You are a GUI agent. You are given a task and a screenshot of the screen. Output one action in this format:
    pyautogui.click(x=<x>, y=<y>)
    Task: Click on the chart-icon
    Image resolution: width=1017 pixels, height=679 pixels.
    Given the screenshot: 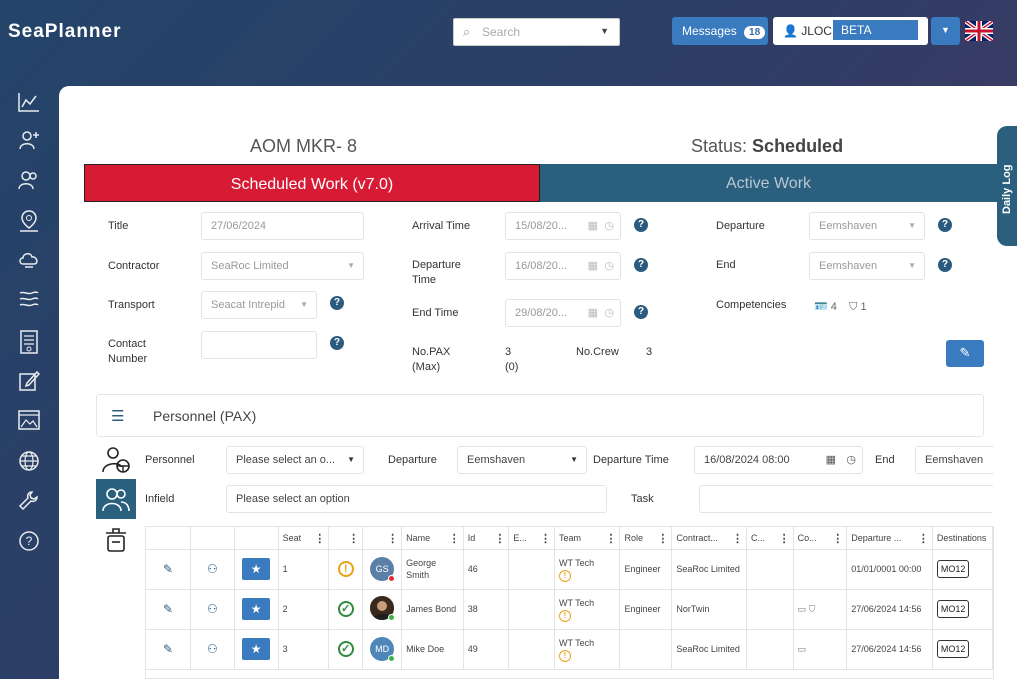 What is the action you would take?
    pyautogui.click(x=29, y=107)
    